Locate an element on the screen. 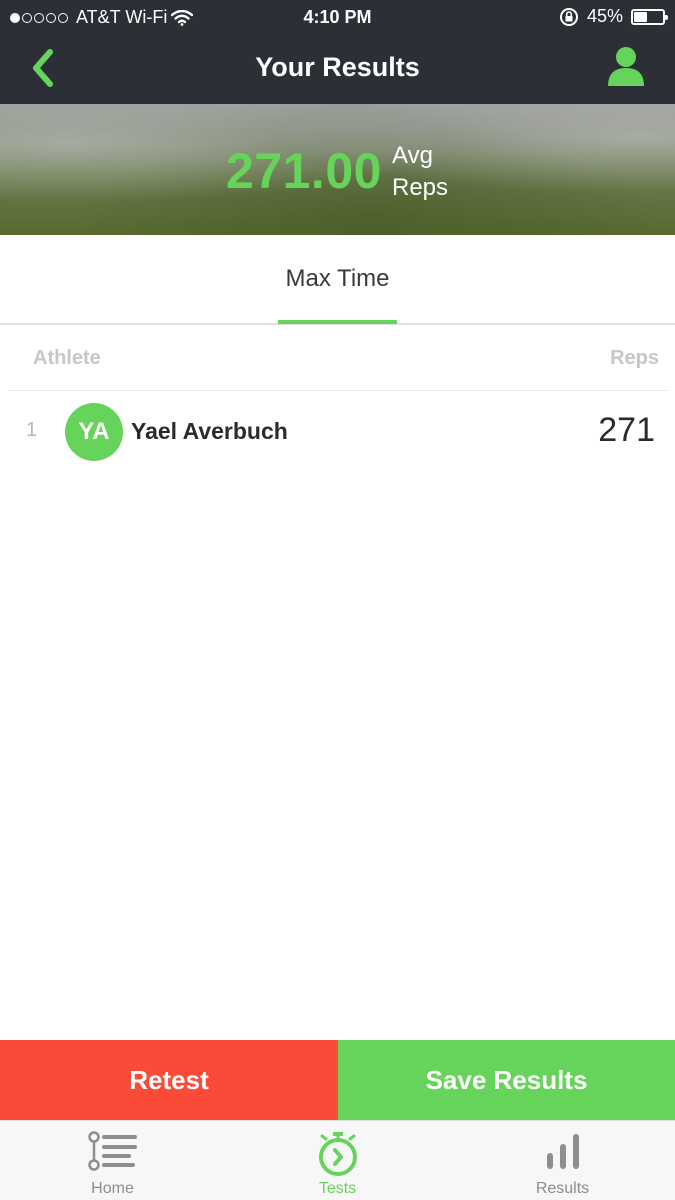 The image size is (675, 1200). tab-tests: Tests is located at coordinates (337, 1160).